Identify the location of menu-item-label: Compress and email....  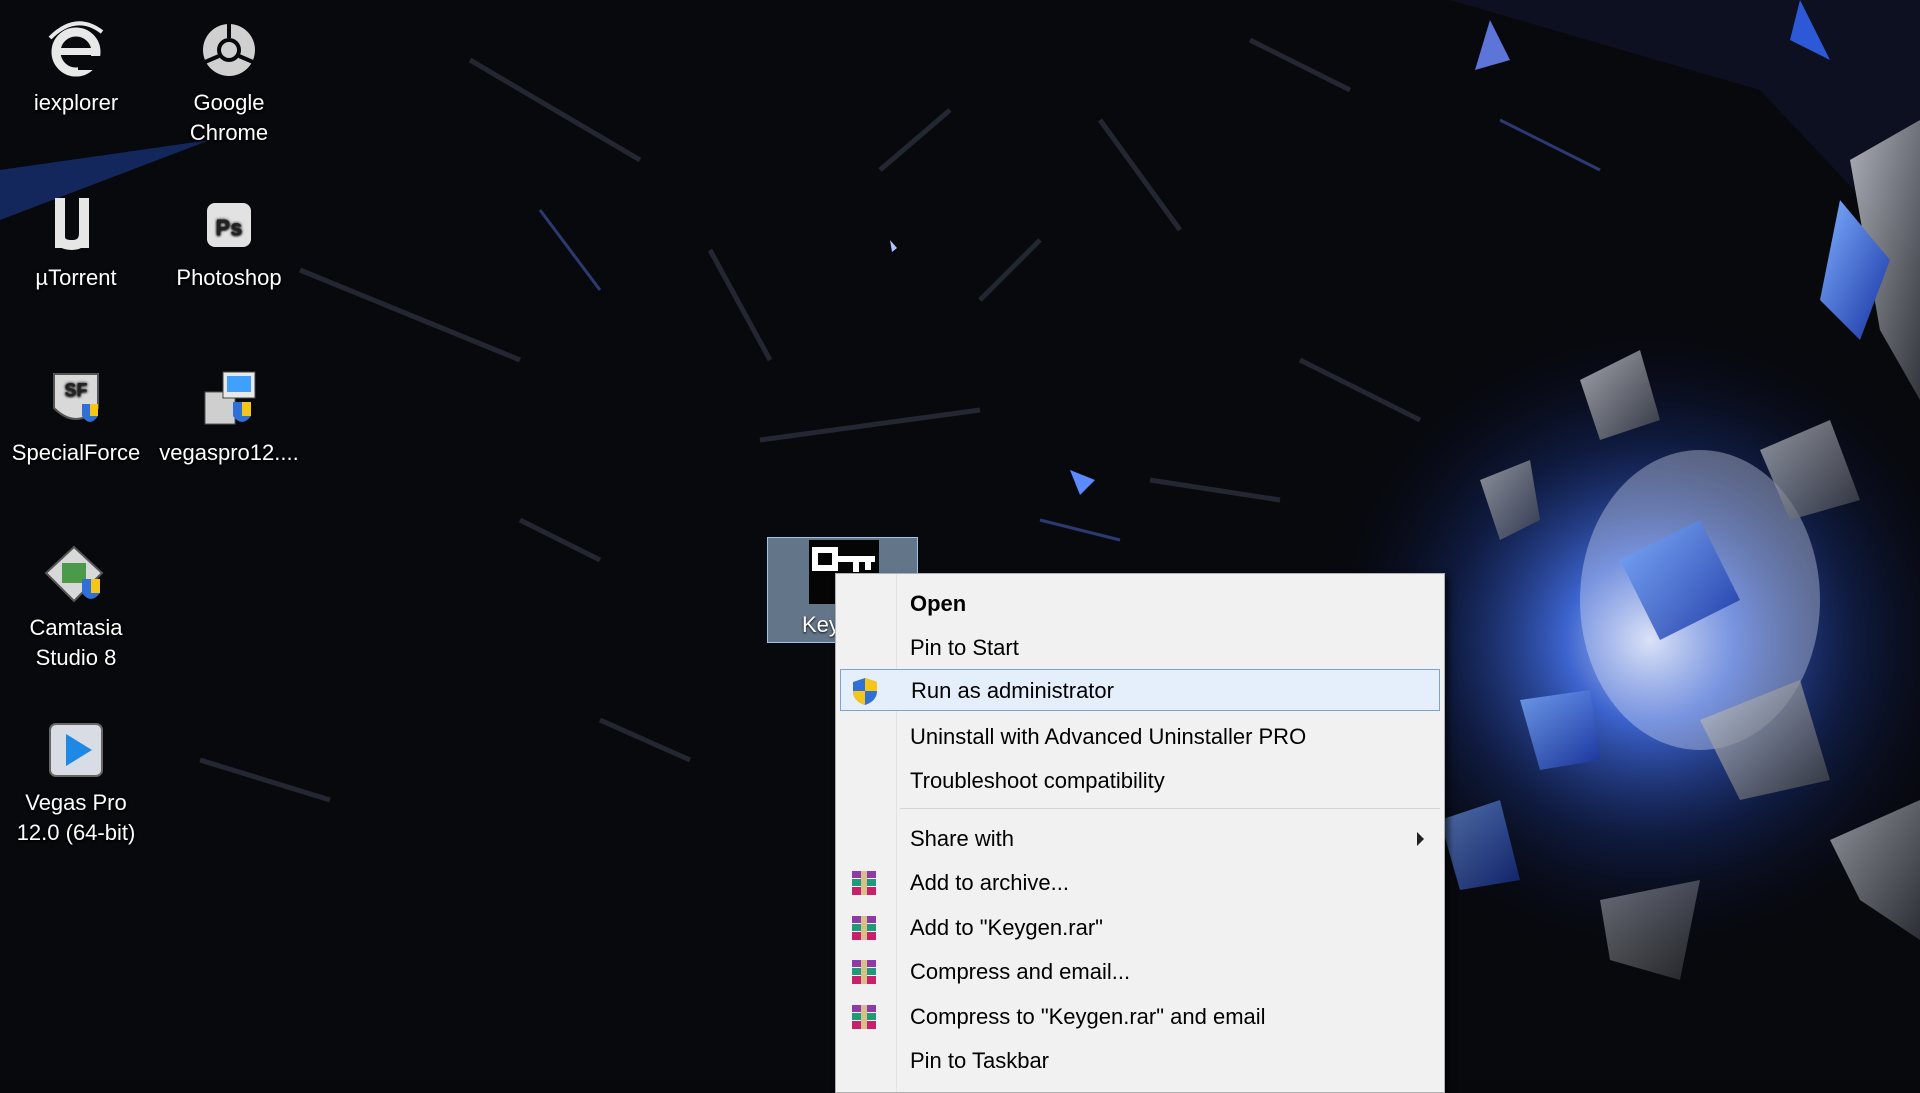
(1020, 971).